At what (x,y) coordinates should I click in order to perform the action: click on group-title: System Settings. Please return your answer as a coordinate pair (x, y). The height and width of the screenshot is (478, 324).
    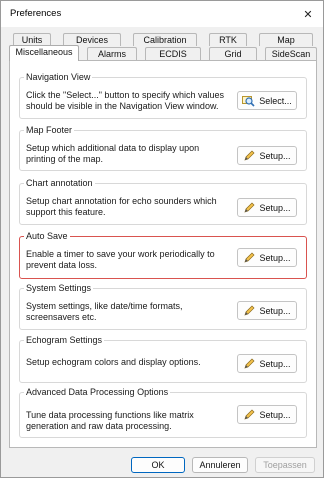
    Looking at the image, I should click on (59, 288).